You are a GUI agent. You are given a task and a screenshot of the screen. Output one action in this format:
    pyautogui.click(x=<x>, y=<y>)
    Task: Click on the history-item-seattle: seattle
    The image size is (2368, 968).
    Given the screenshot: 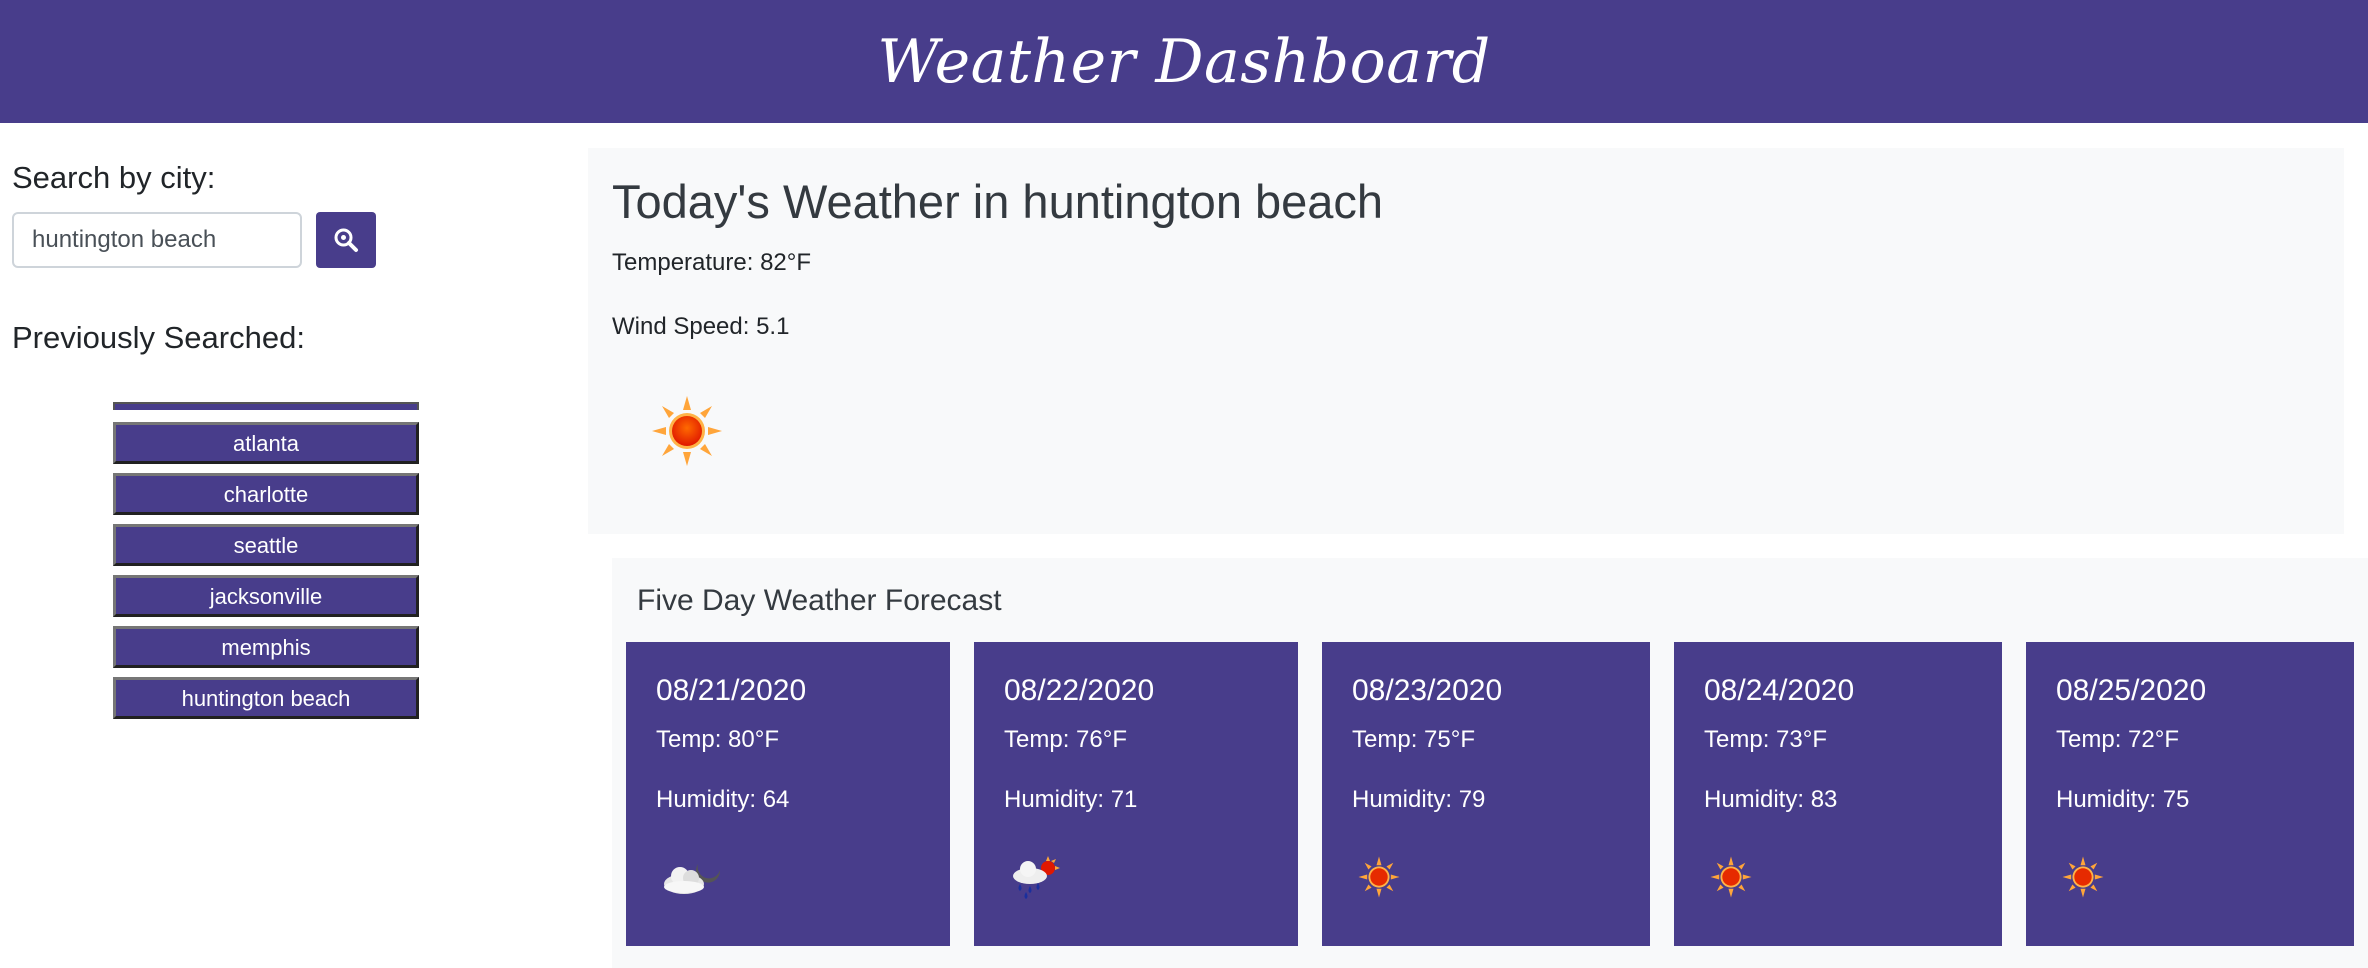 What is the action you would take?
    pyautogui.click(x=266, y=545)
    